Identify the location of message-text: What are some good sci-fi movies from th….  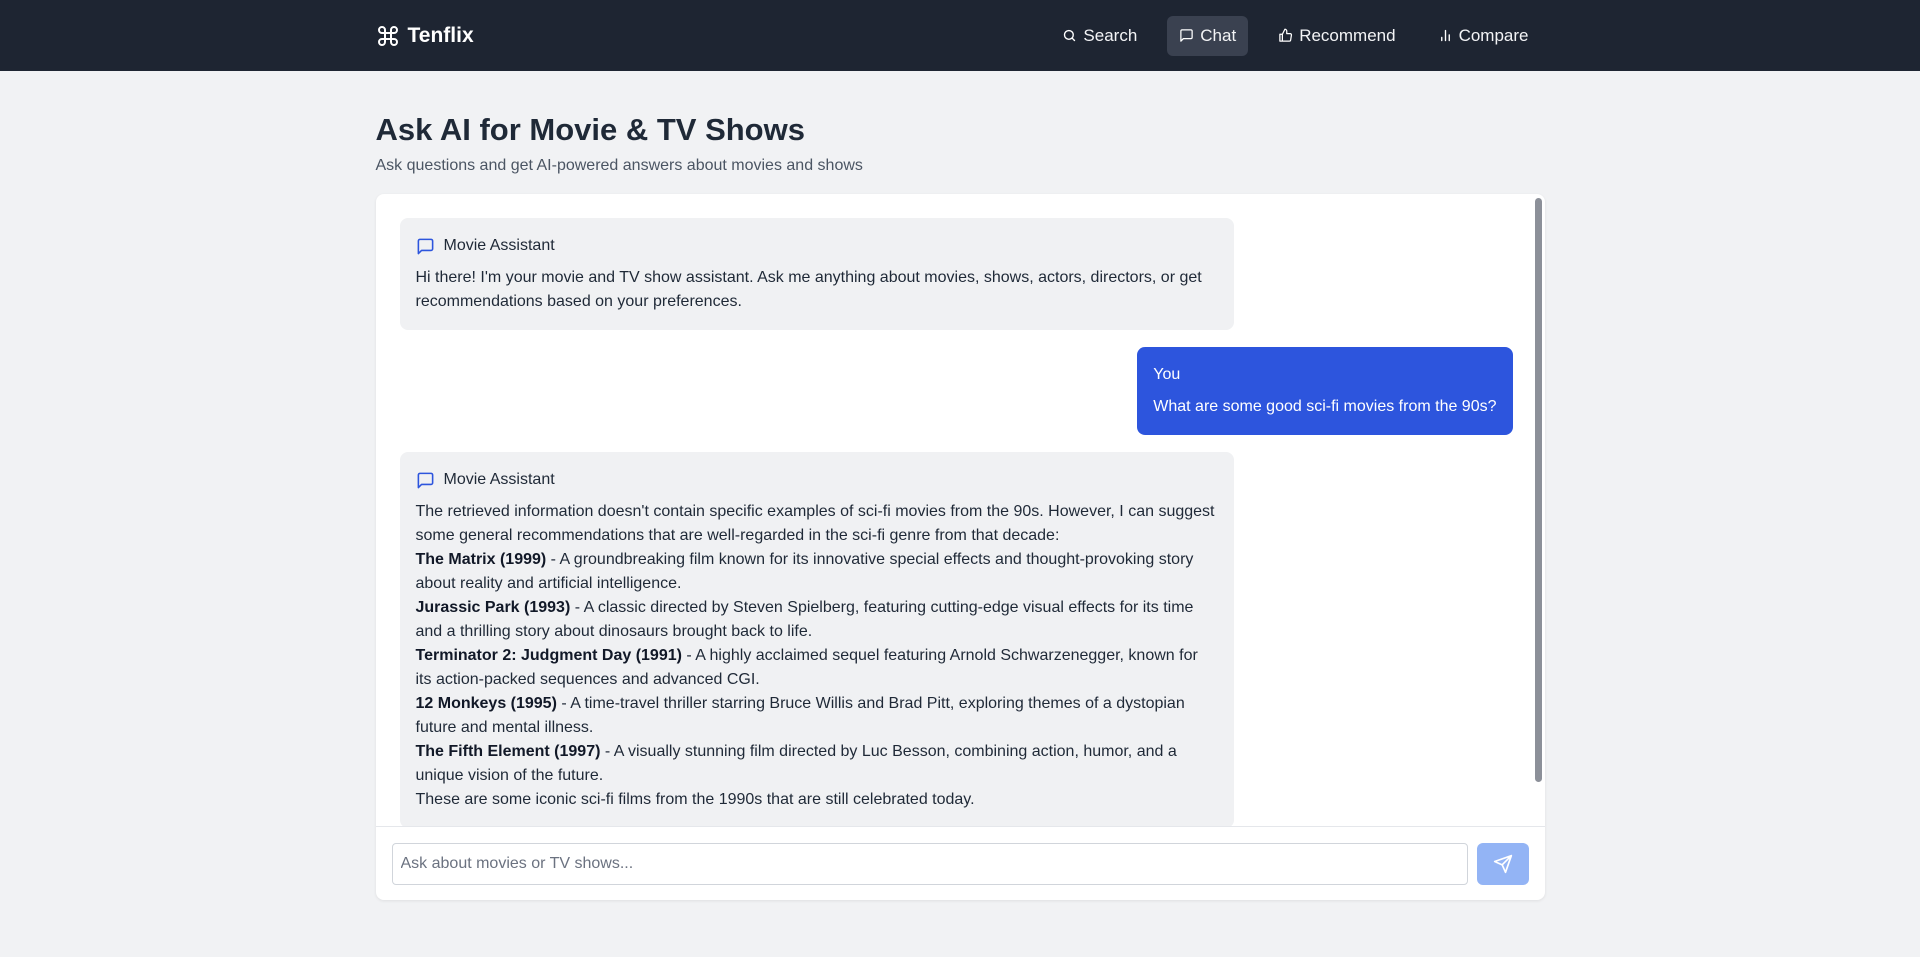
(1325, 406).